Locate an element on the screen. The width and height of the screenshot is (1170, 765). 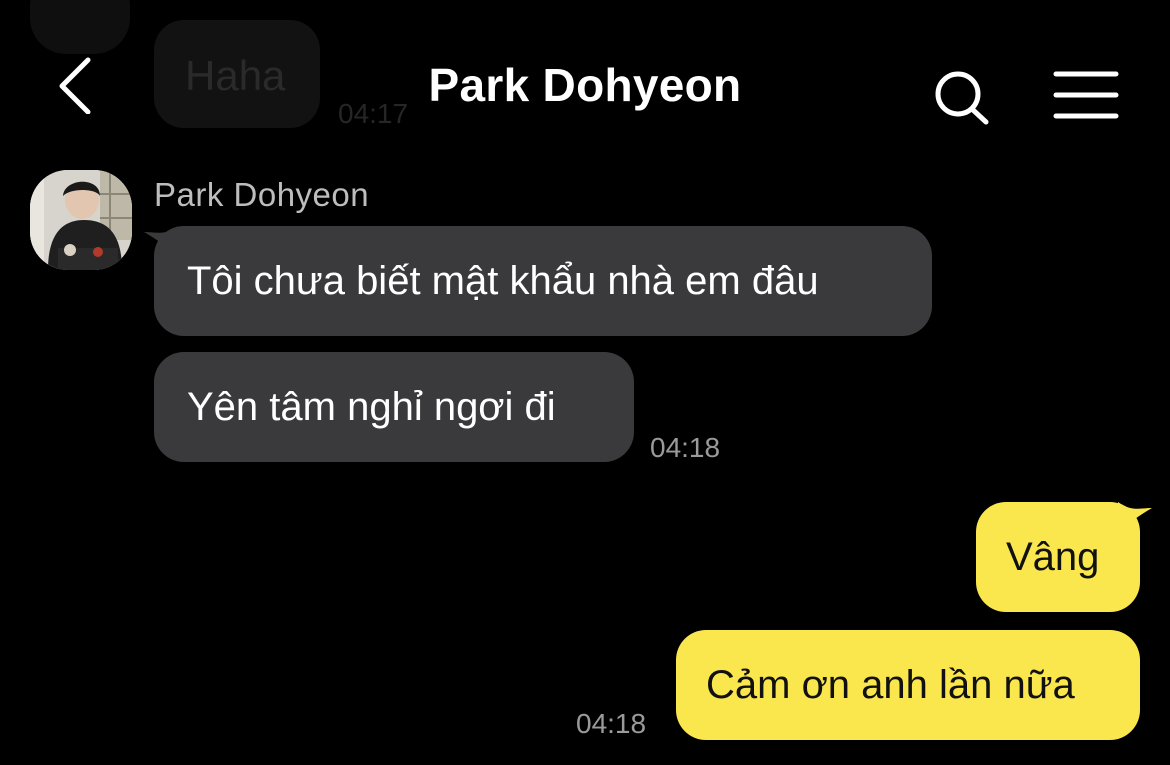
avatar is located at coordinates (81, 220).